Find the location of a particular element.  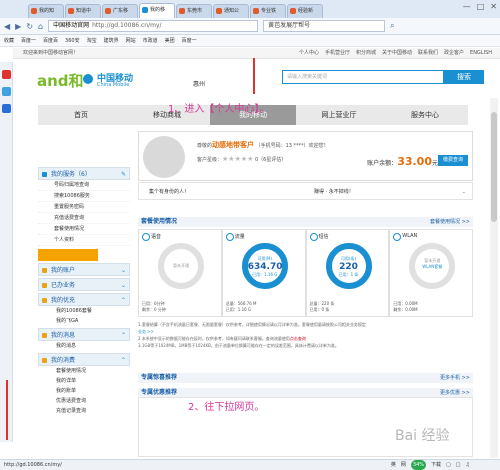

top-link: ENGLISH is located at coordinates (481, 53).